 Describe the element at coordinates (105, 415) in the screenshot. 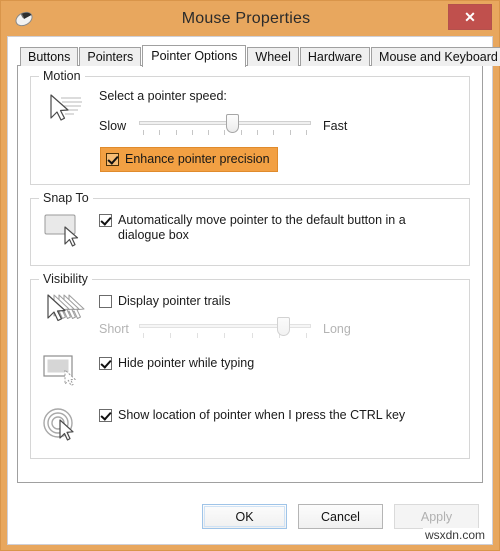

I see `show-pointer-location-checkbox` at that location.